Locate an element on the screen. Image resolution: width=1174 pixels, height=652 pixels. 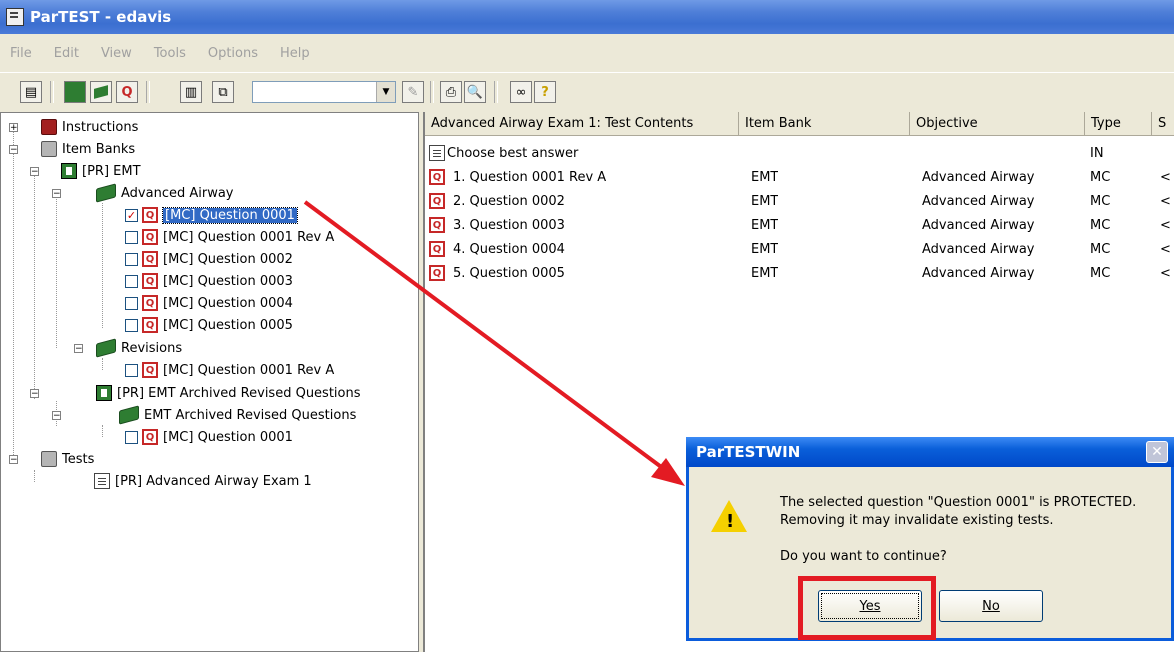
glasses-icon: ∞ is located at coordinates (521, 92).